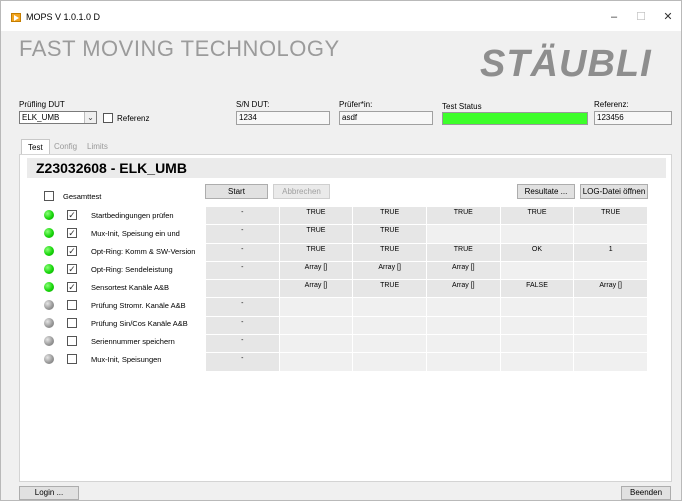  I want to click on tab-config: Config, so click(65, 147).